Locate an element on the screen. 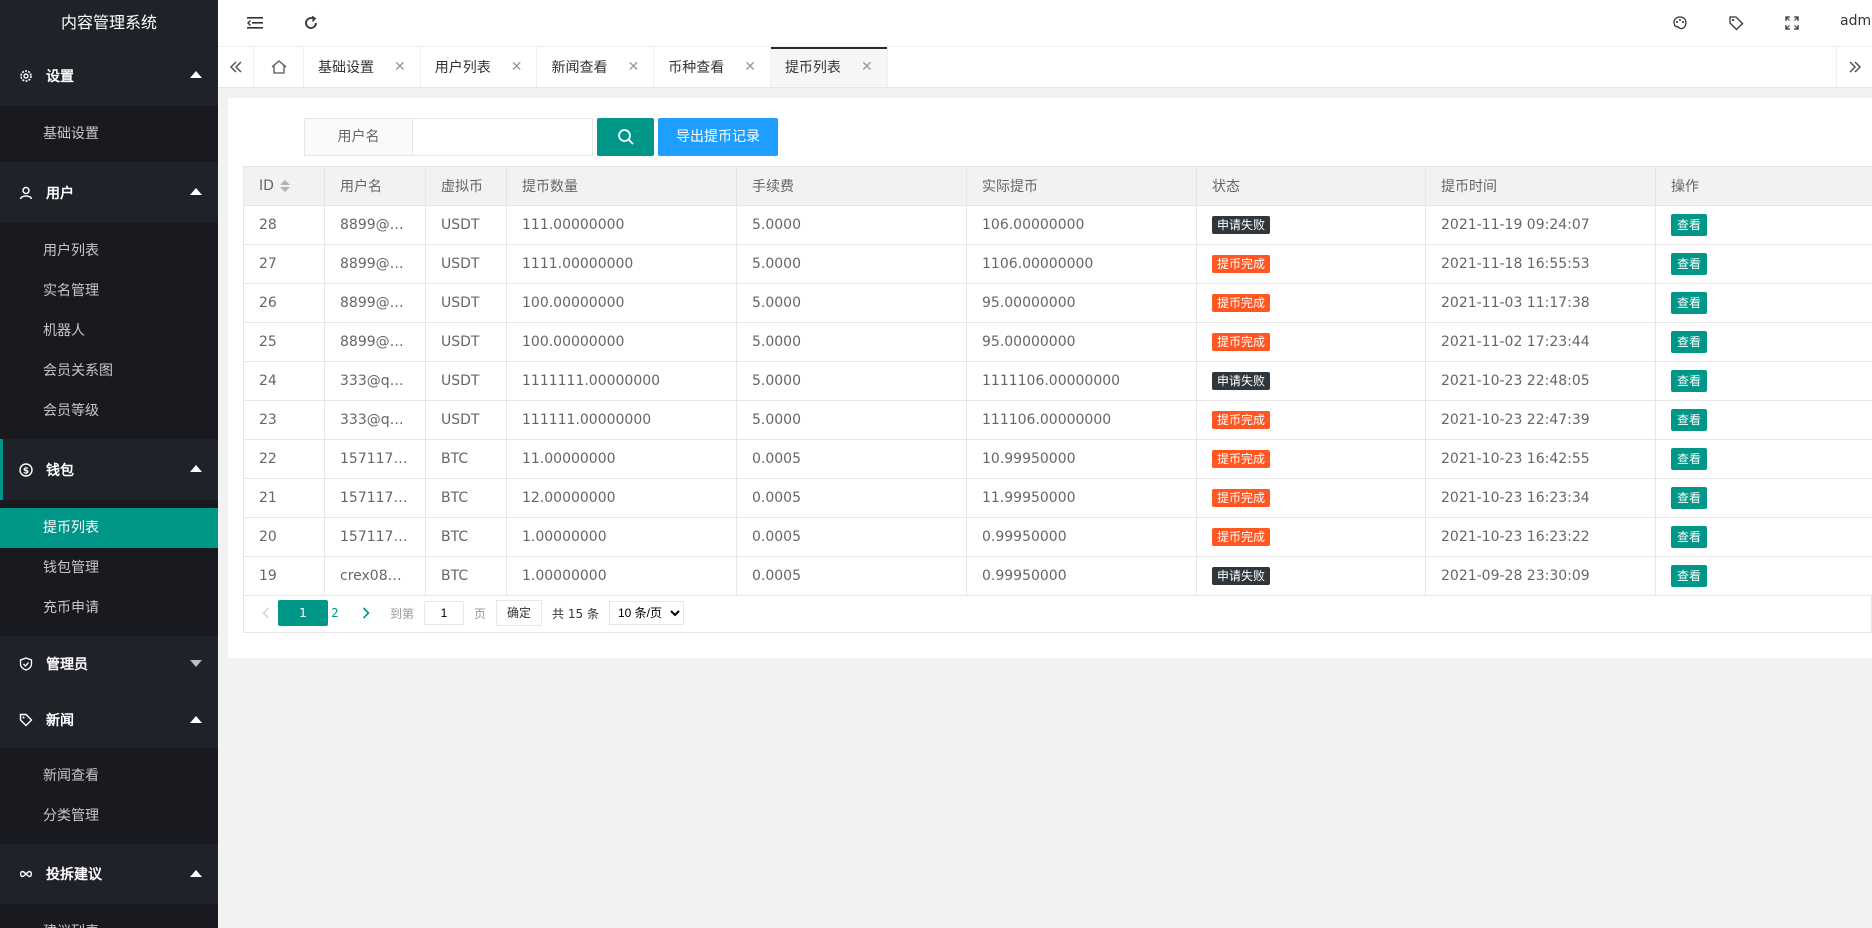  sidebar-item-news-view: 新闻查看 is located at coordinates (109, 776).